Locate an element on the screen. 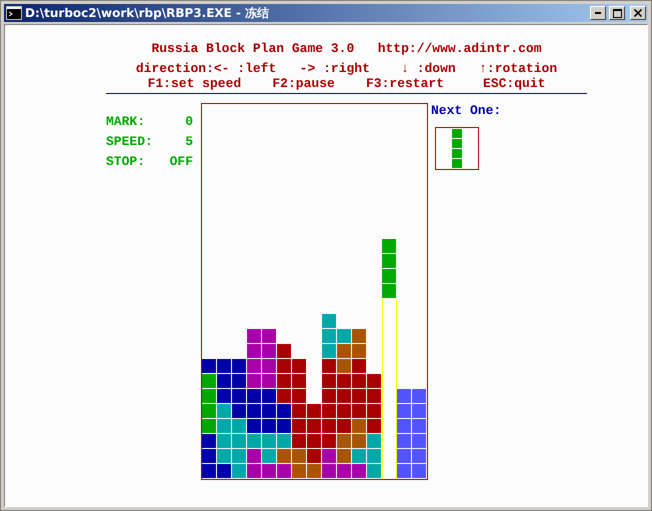 The width and height of the screenshot is (652, 511). maximize-icon is located at coordinates (617, 13).